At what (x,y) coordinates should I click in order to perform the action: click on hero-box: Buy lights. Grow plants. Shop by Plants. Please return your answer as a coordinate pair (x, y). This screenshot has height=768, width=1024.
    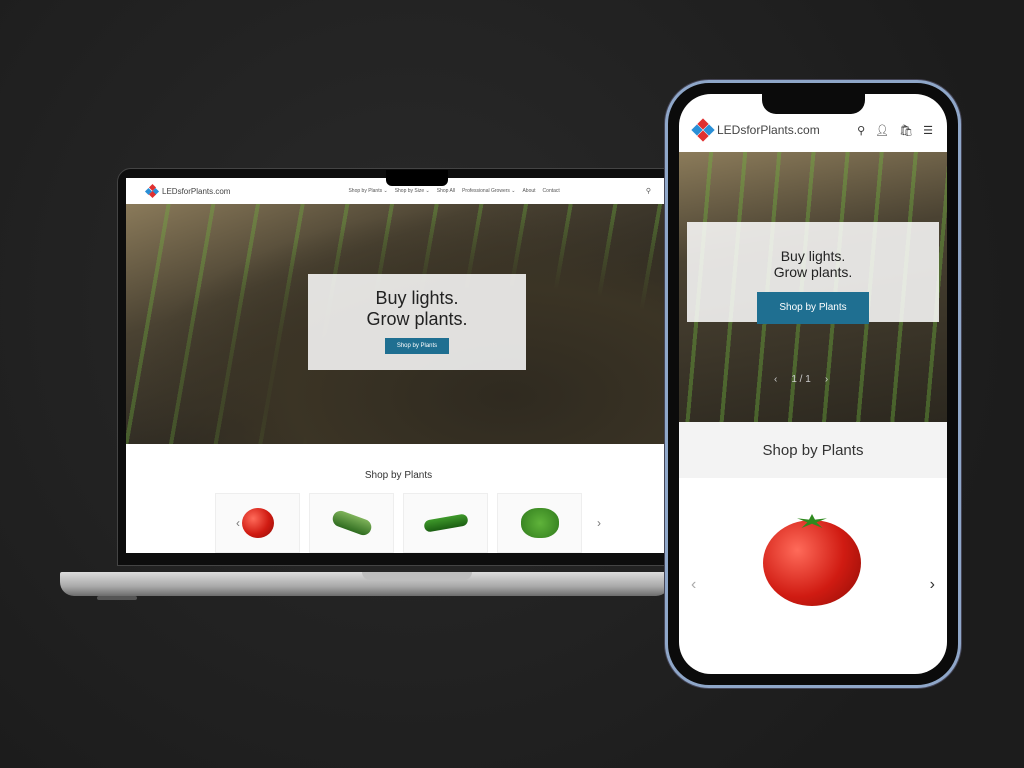
    Looking at the image, I should click on (417, 322).